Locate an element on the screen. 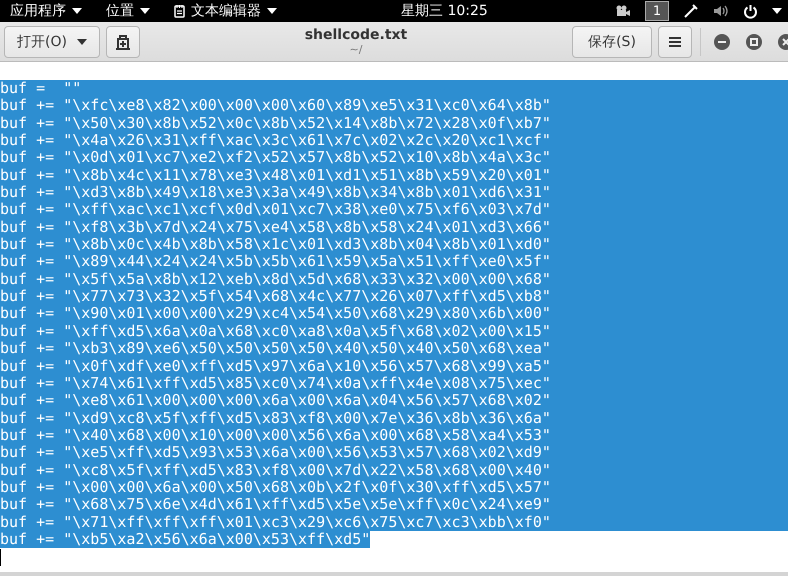 The height and width of the screenshot is (576, 788). pen-icon is located at coordinates (691, 11).